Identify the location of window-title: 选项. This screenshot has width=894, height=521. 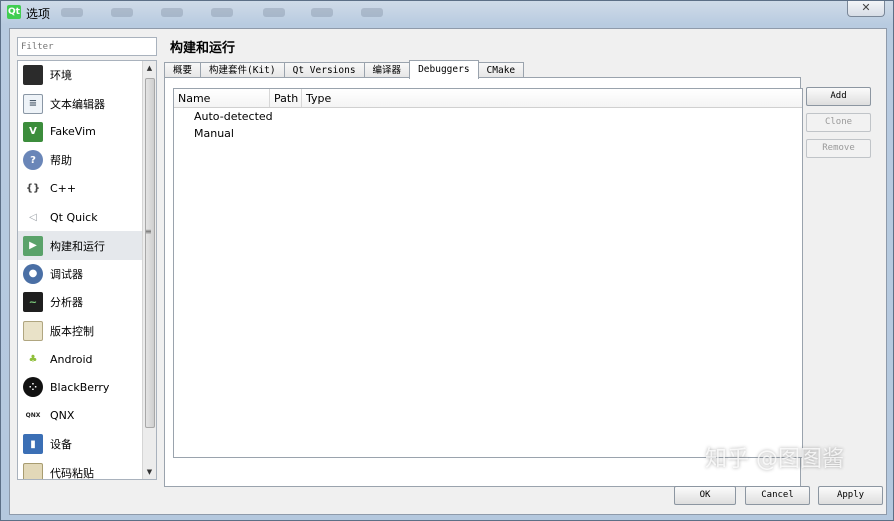
(38, 14).